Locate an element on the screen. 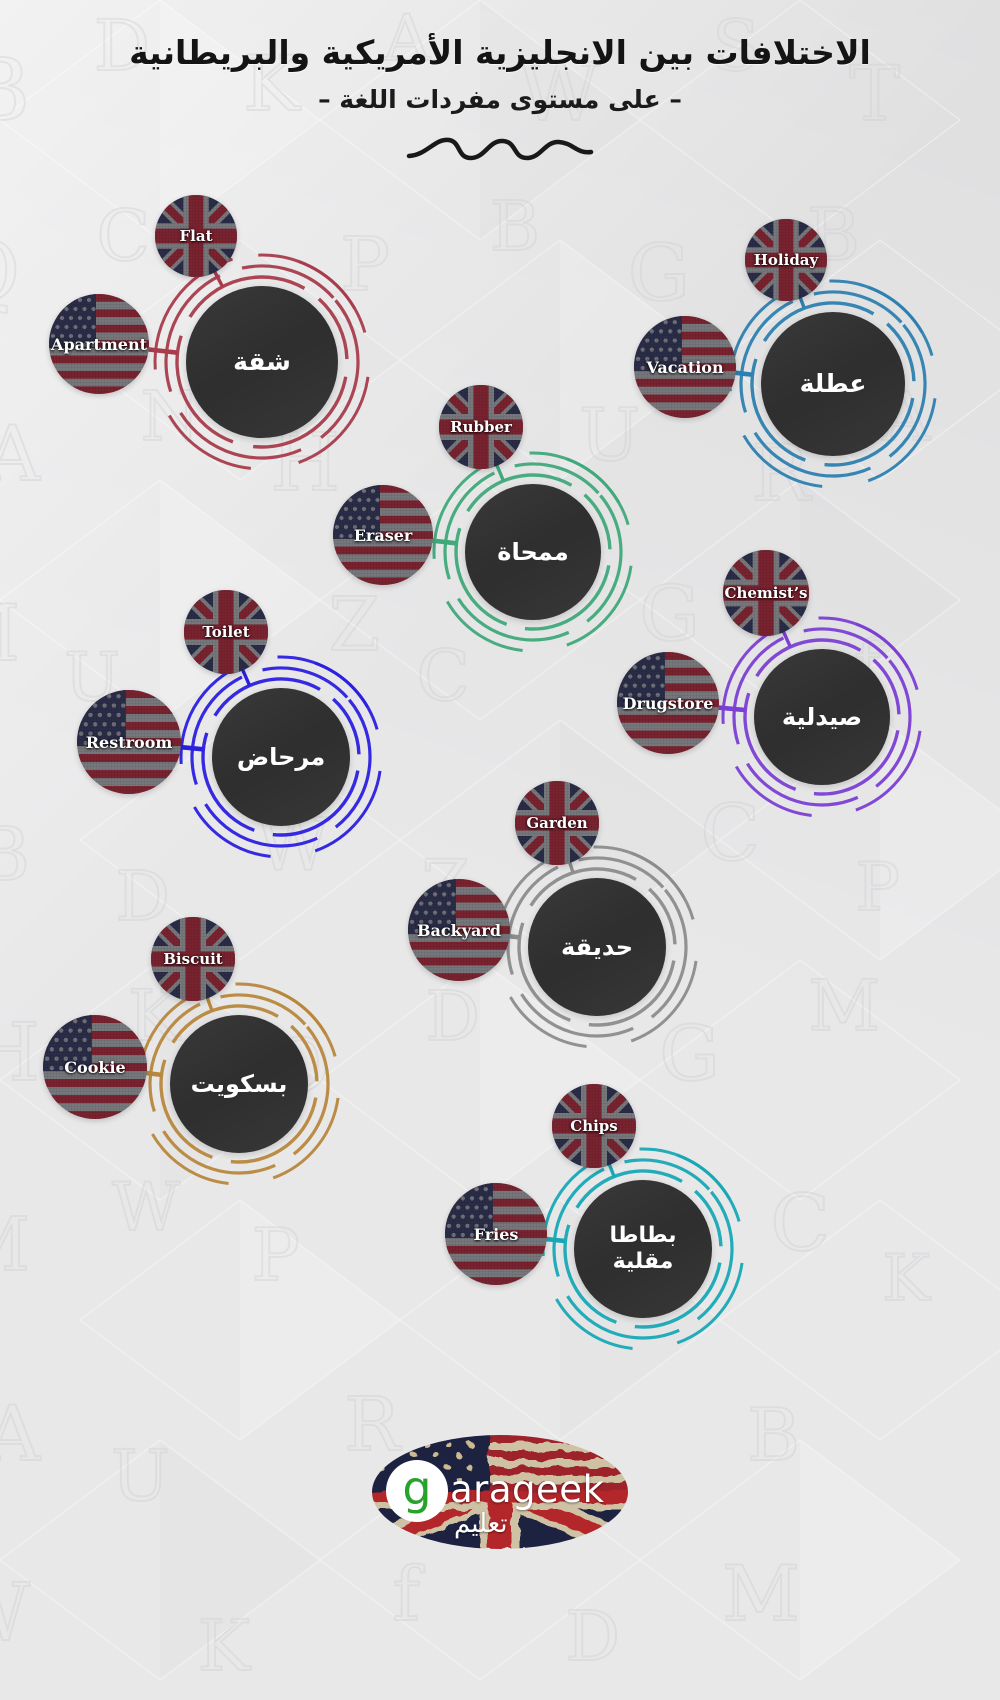 This screenshot has height=1700, width=1000. center-word-apartment: شقة is located at coordinates (262, 362).